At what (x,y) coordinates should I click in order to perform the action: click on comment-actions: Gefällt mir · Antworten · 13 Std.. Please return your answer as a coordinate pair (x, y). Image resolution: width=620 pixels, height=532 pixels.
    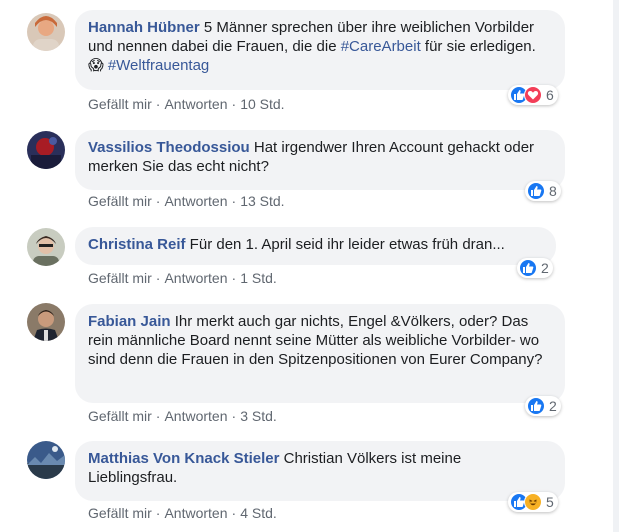
    Looking at the image, I should click on (186, 201).